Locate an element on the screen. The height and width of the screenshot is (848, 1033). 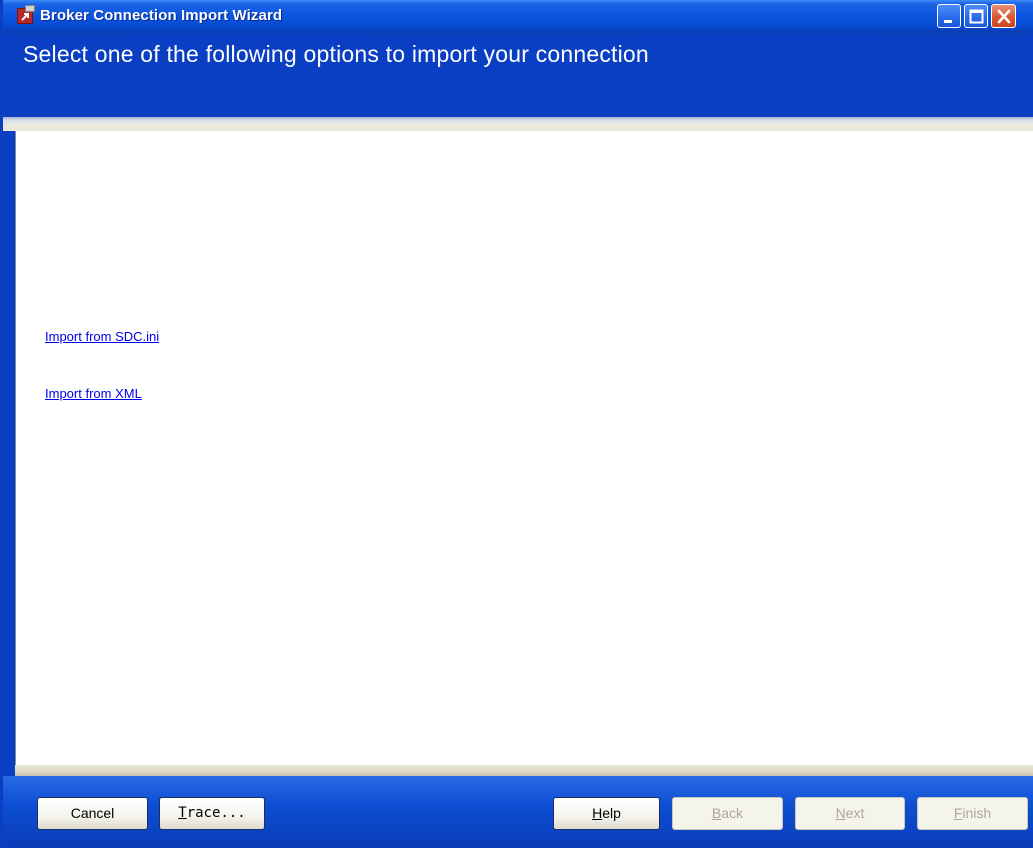
window-title: Broker Connection Import Wizard is located at coordinates (161, 15).